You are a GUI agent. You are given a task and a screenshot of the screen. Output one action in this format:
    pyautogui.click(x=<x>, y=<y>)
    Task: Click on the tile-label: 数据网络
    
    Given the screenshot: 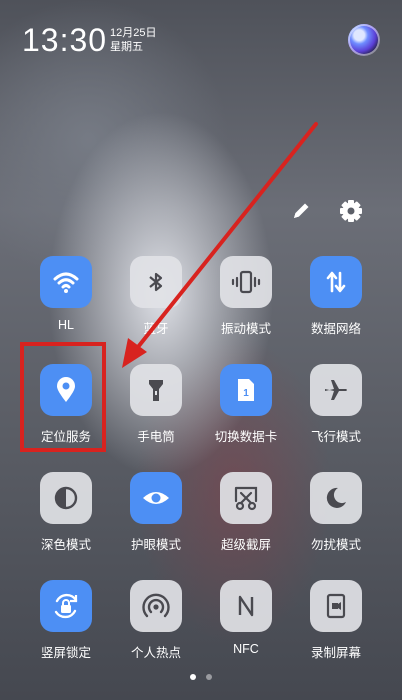 What is the action you would take?
    pyautogui.click(x=335, y=329)
    